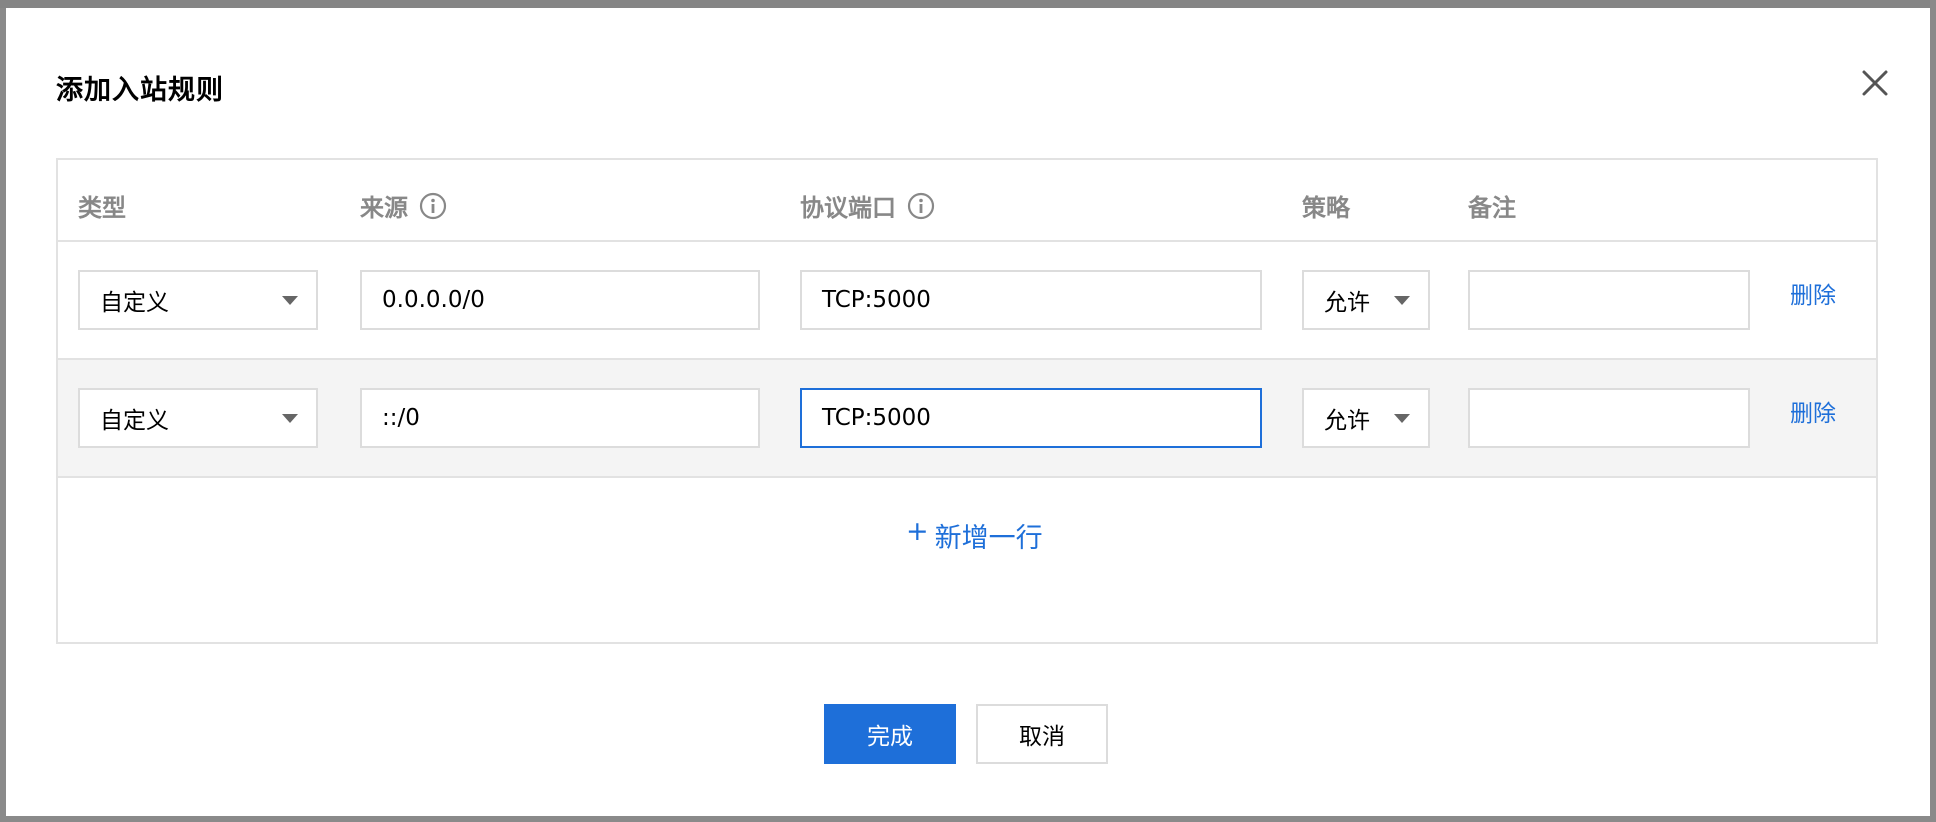 This screenshot has height=822, width=1936. Describe the element at coordinates (1933, 411) in the screenshot. I see `overlay-backdrop-edge` at that location.